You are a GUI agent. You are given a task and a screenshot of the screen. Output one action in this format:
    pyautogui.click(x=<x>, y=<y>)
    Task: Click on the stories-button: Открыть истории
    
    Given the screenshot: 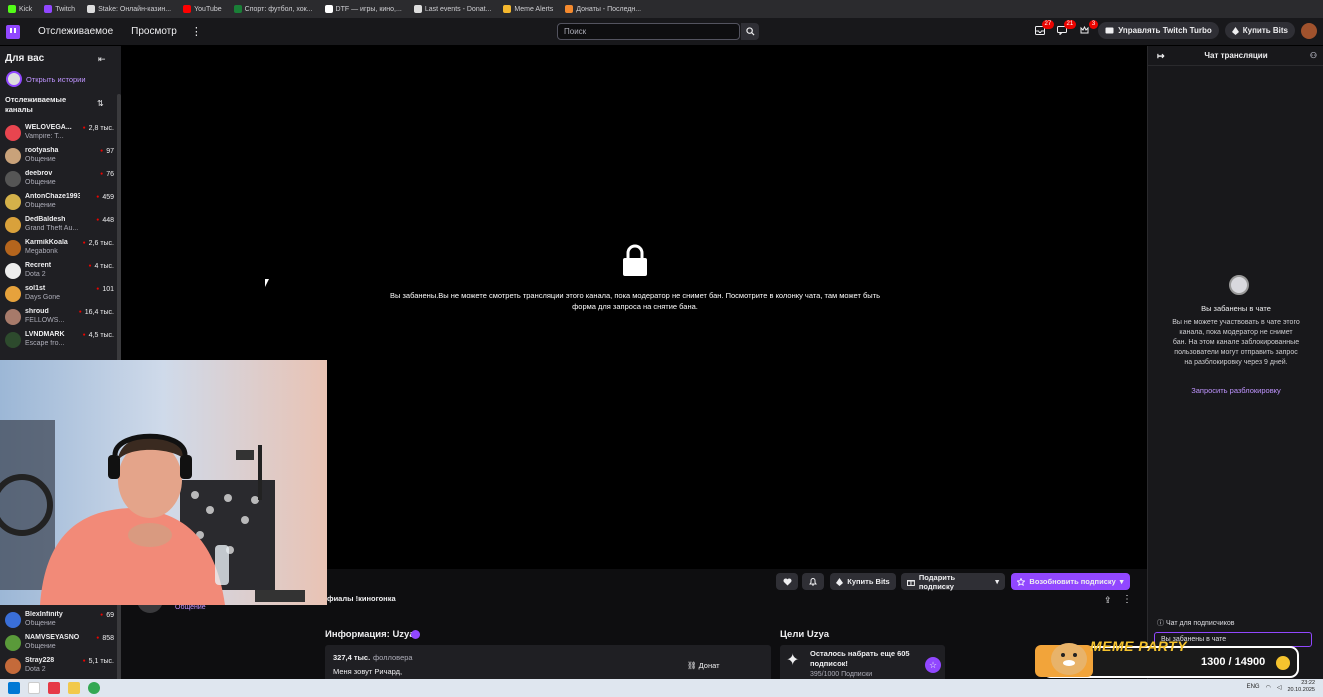 What is the action you would take?
    pyautogui.click(x=46, y=79)
    